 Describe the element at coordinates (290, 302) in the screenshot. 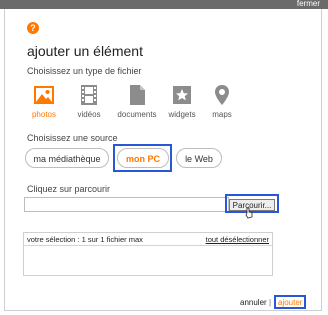

I see `highlight-frame-add` at that location.